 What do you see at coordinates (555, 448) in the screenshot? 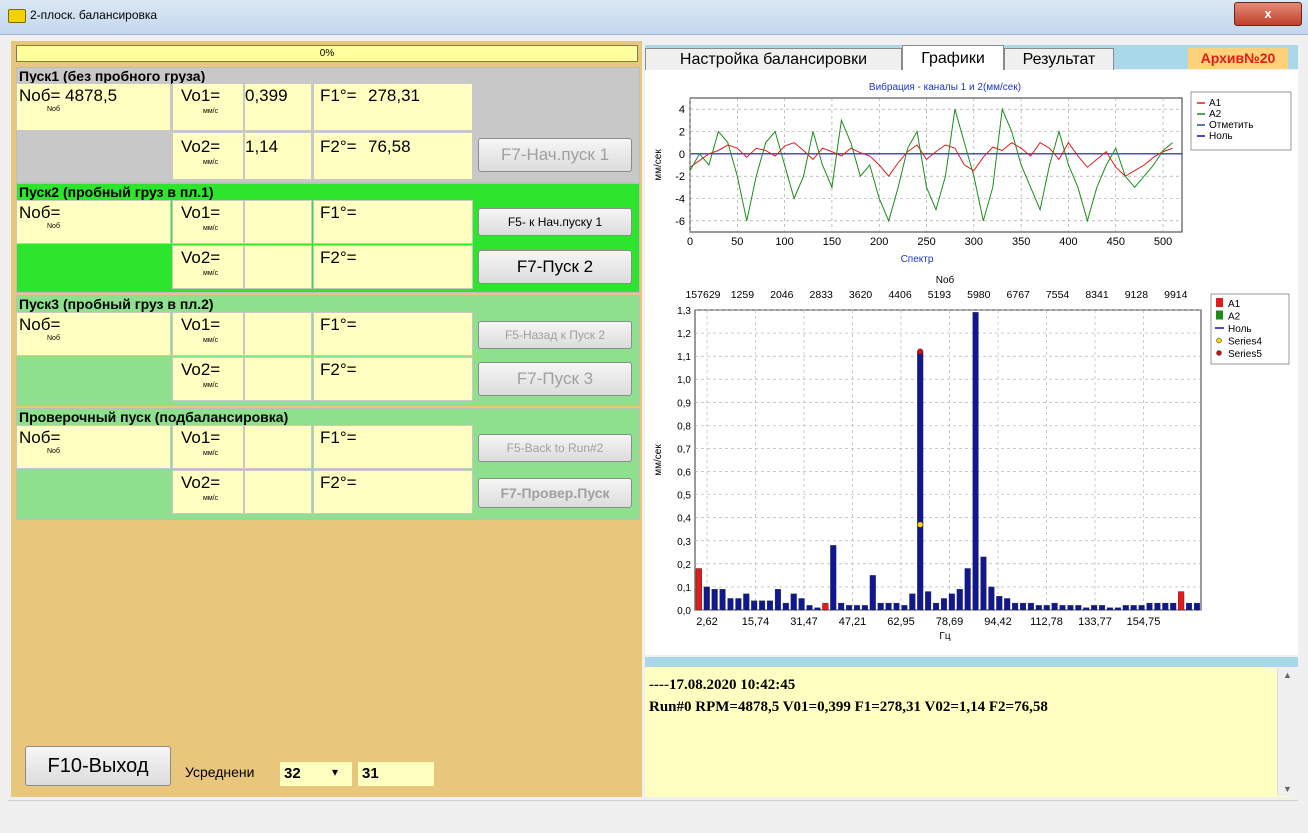
I see `back-to-run2-en-button: F5-Back to Run#2` at bounding box center [555, 448].